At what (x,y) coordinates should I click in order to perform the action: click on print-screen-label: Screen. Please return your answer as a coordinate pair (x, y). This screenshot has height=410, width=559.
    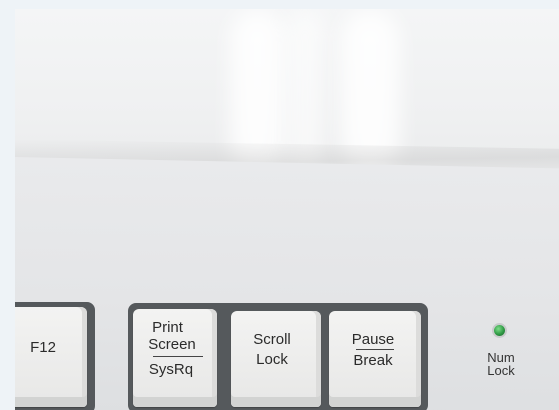
    Looking at the image, I should click on (172, 344).